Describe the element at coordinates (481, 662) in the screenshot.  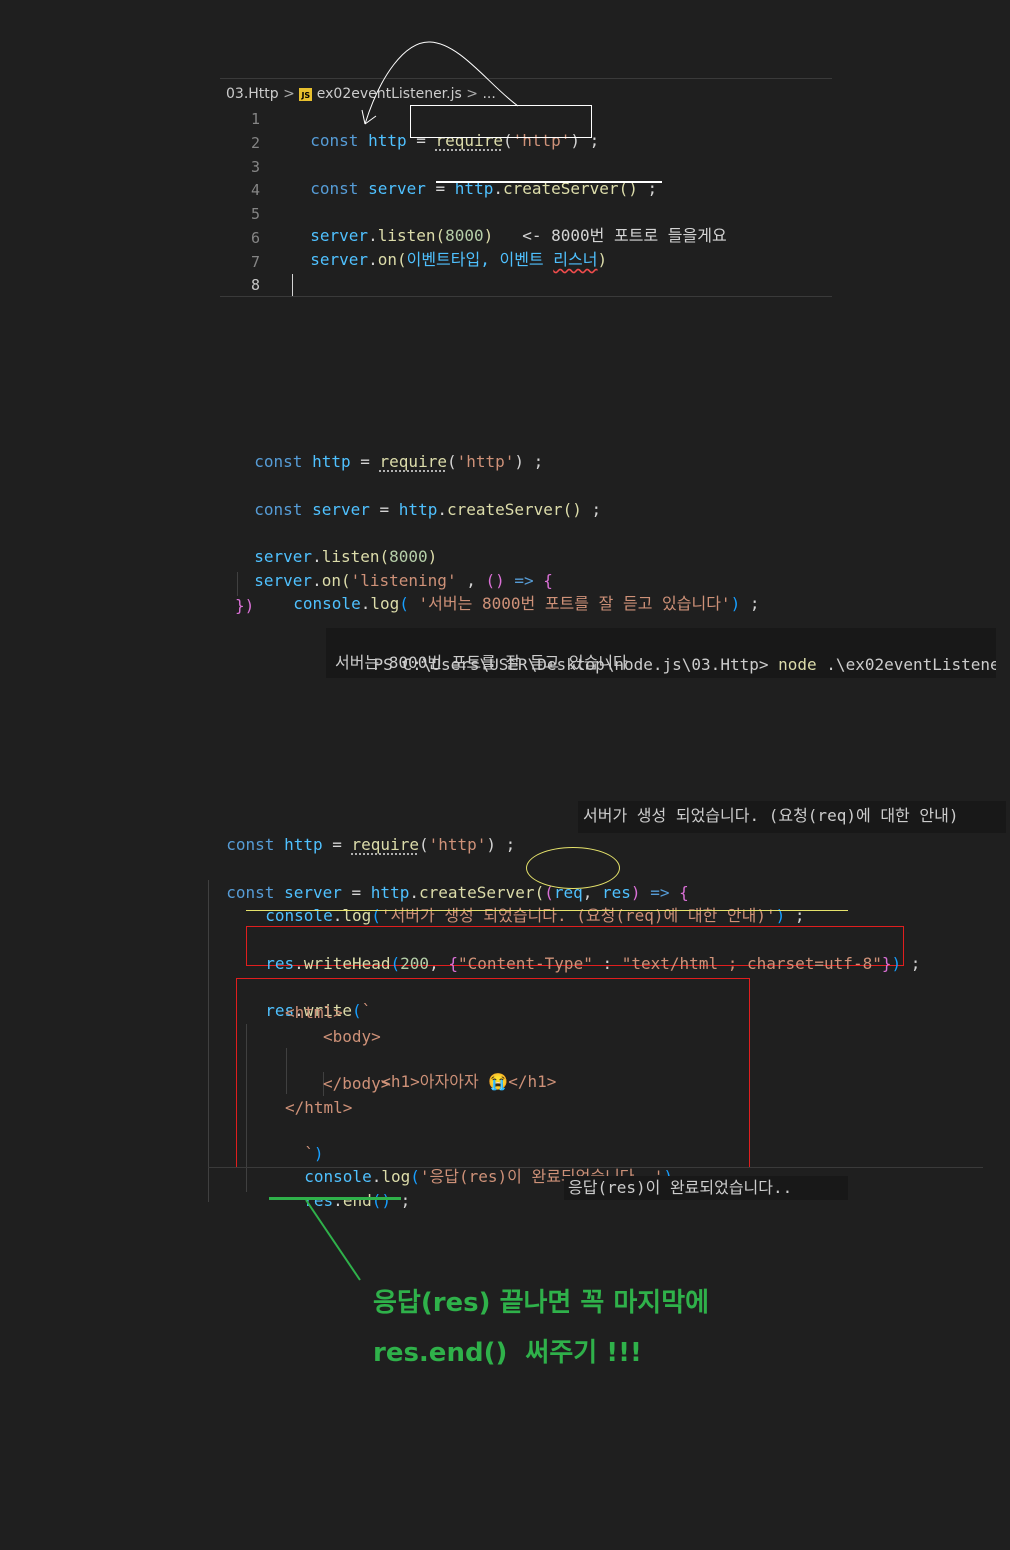
I see `terminal-output: 서버는 8000번 포트를 잘 듣고 있습니다` at that location.